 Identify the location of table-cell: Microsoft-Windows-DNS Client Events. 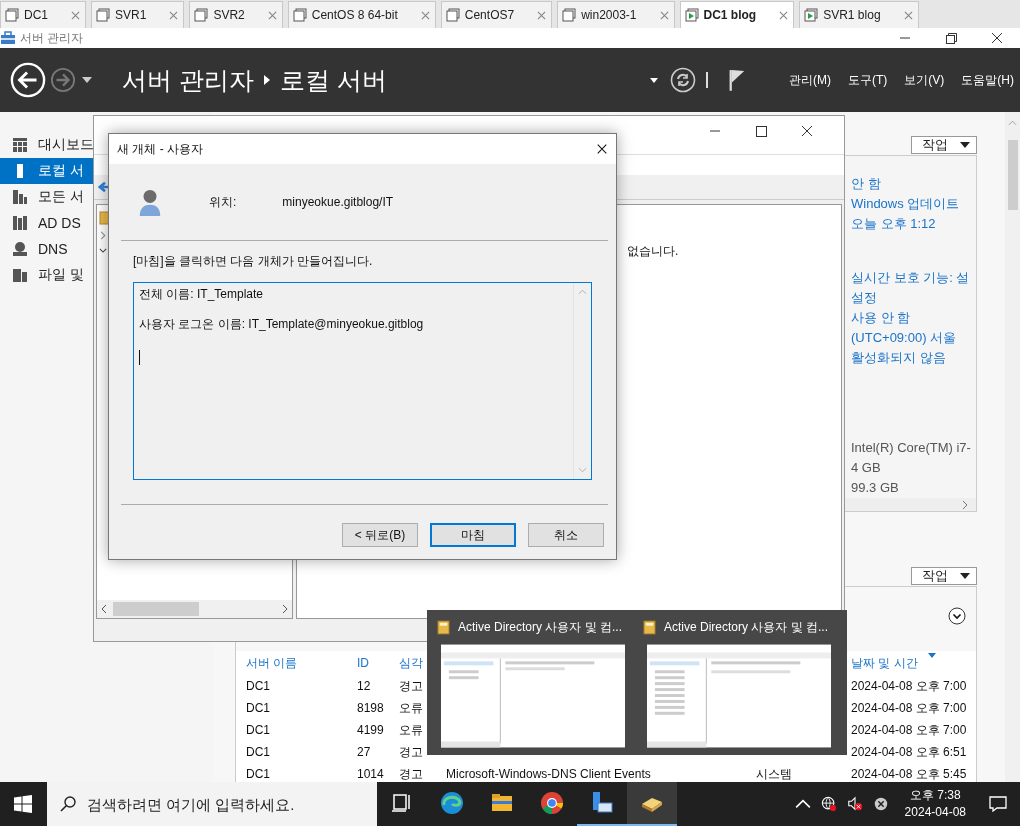
(548, 774).